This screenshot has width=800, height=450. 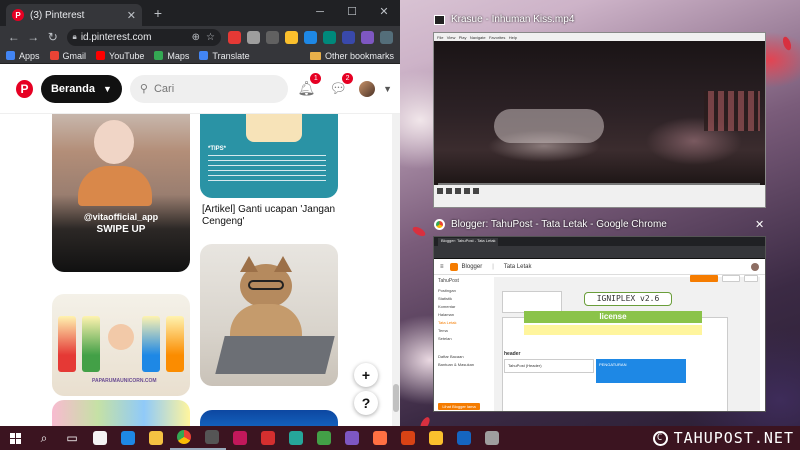 What do you see at coordinates (352, 13) in the screenshot?
I see `maximize-icon: ☐` at bounding box center [352, 13].